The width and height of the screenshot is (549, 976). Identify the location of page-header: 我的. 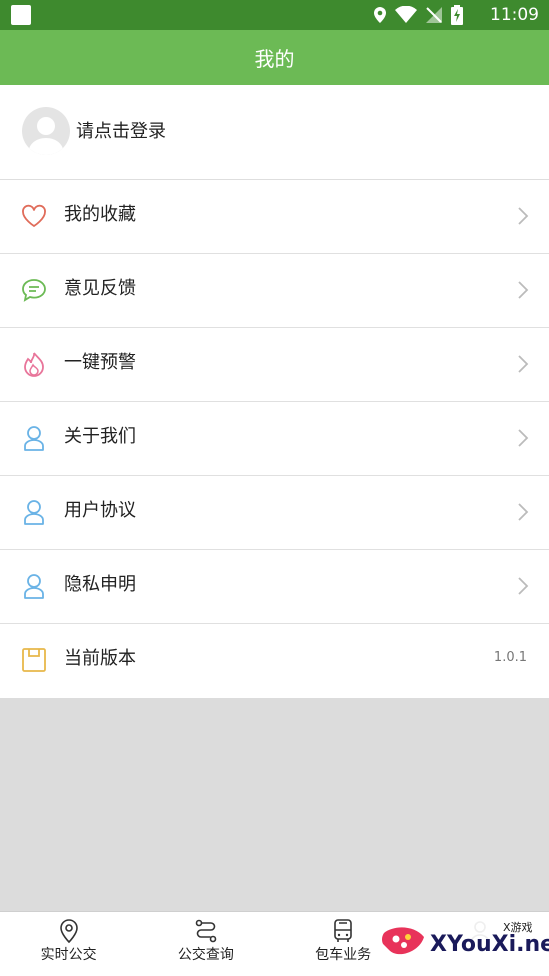
(274, 57).